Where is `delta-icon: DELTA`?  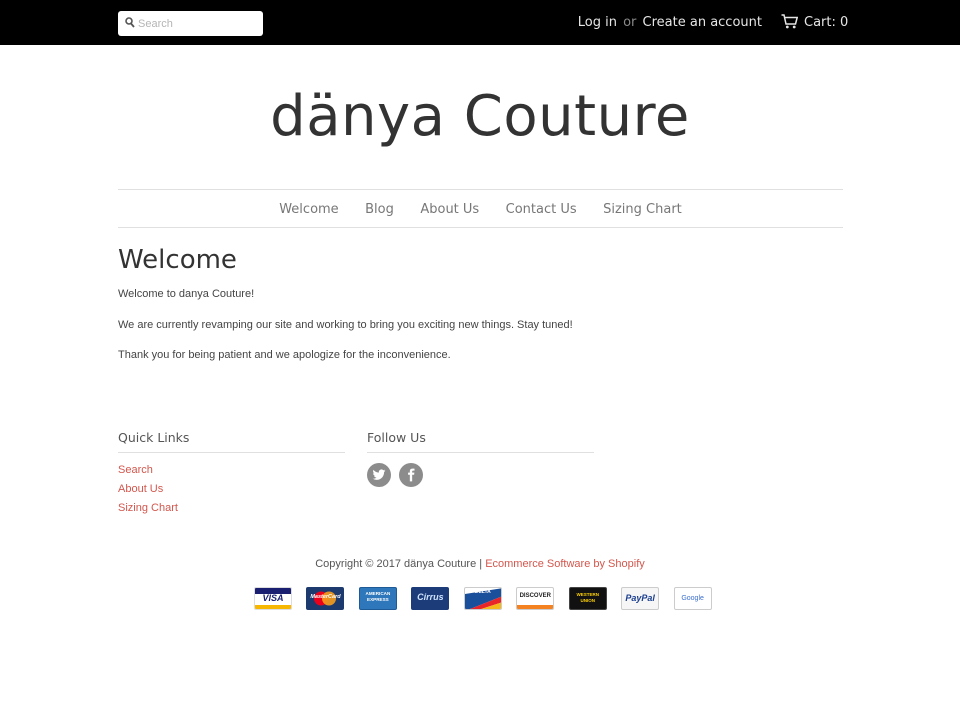 delta-icon: DELTA is located at coordinates (482, 598).